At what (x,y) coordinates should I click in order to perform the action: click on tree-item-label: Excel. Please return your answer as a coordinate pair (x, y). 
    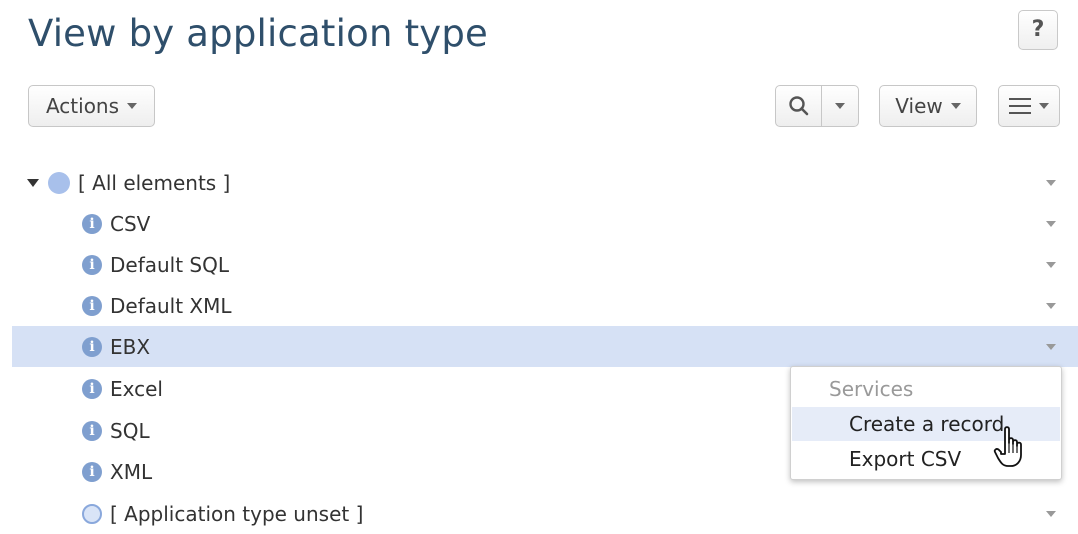
    Looking at the image, I should click on (136, 388).